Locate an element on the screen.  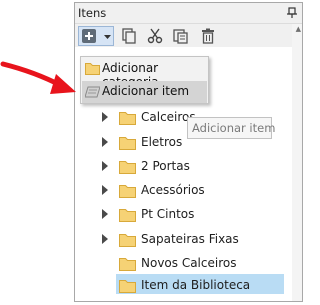
tree-item-label: Item da Biblioteca is located at coordinates (196, 285).